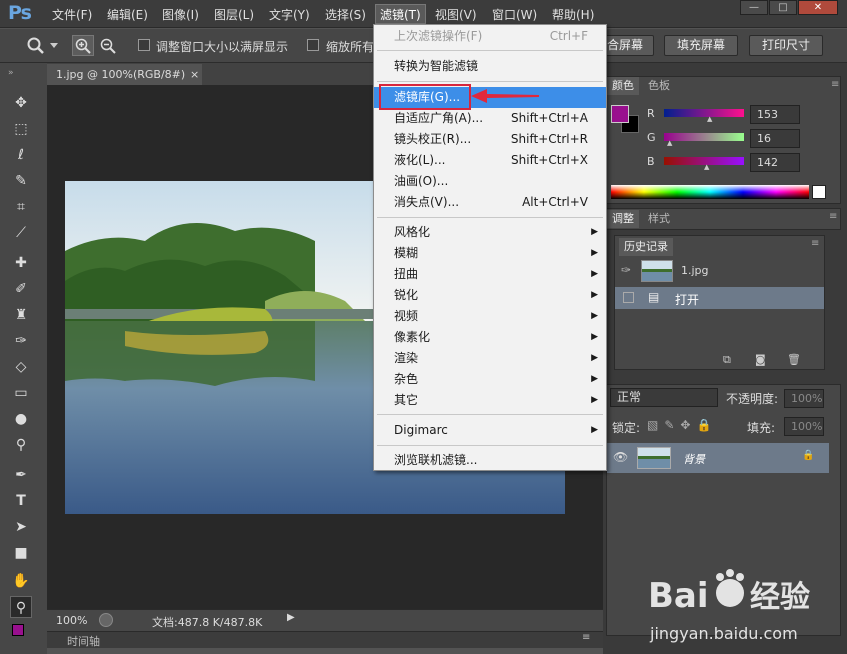 Image resolution: width=847 pixels, height=654 pixels. I want to click on tab-history: 历史记录, so click(646, 247).